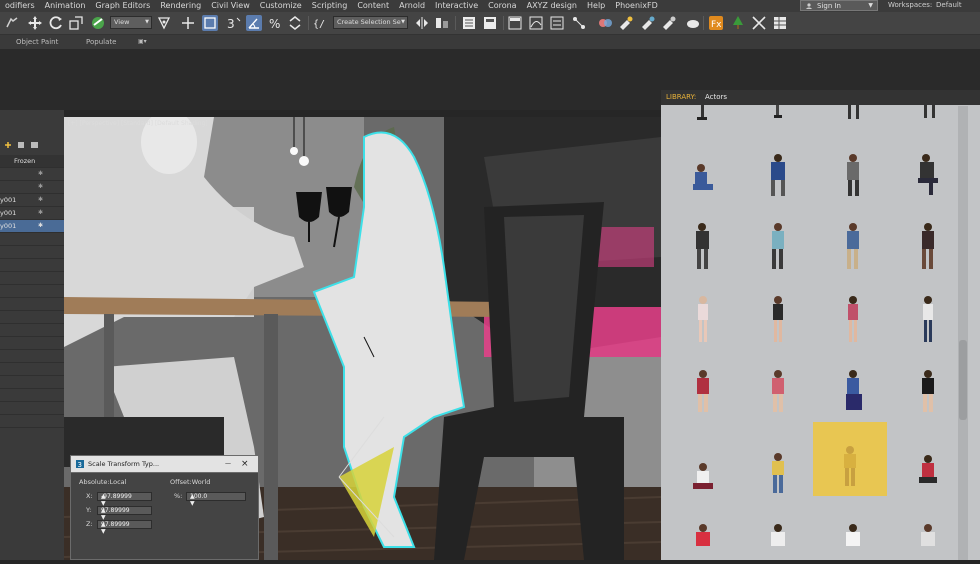 This screenshot has width=980, height=564. Describe the element at coordinates (56, 23) in the screenshot. I see `rotate-icon` at that location.